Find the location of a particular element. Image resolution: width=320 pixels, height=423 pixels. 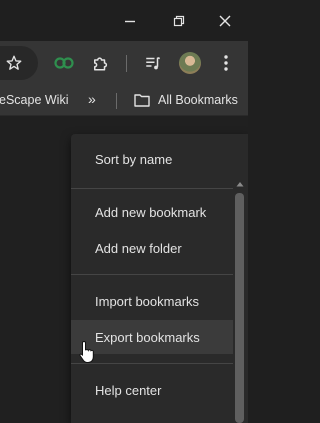

restore-icon is located at coordinates (179, 21).